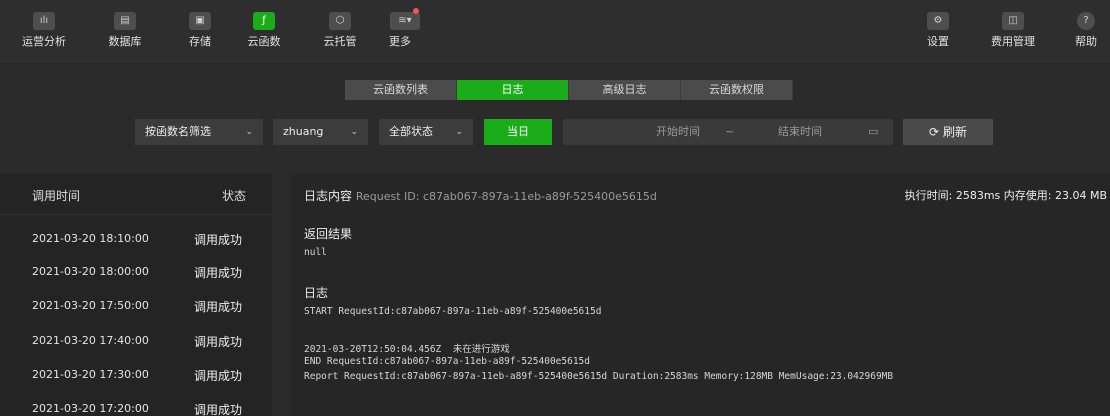 The height and width of the screenshot is (416, 1110). What do you see at coordinates (44, 21) in the screenshot?
I see `chart-icon: ılı` at bounding box center [44, 21].